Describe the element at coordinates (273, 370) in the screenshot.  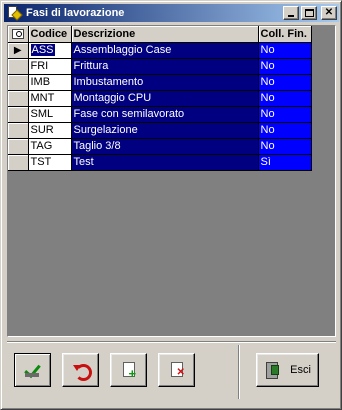
I see `exit-door-icon` at that location.